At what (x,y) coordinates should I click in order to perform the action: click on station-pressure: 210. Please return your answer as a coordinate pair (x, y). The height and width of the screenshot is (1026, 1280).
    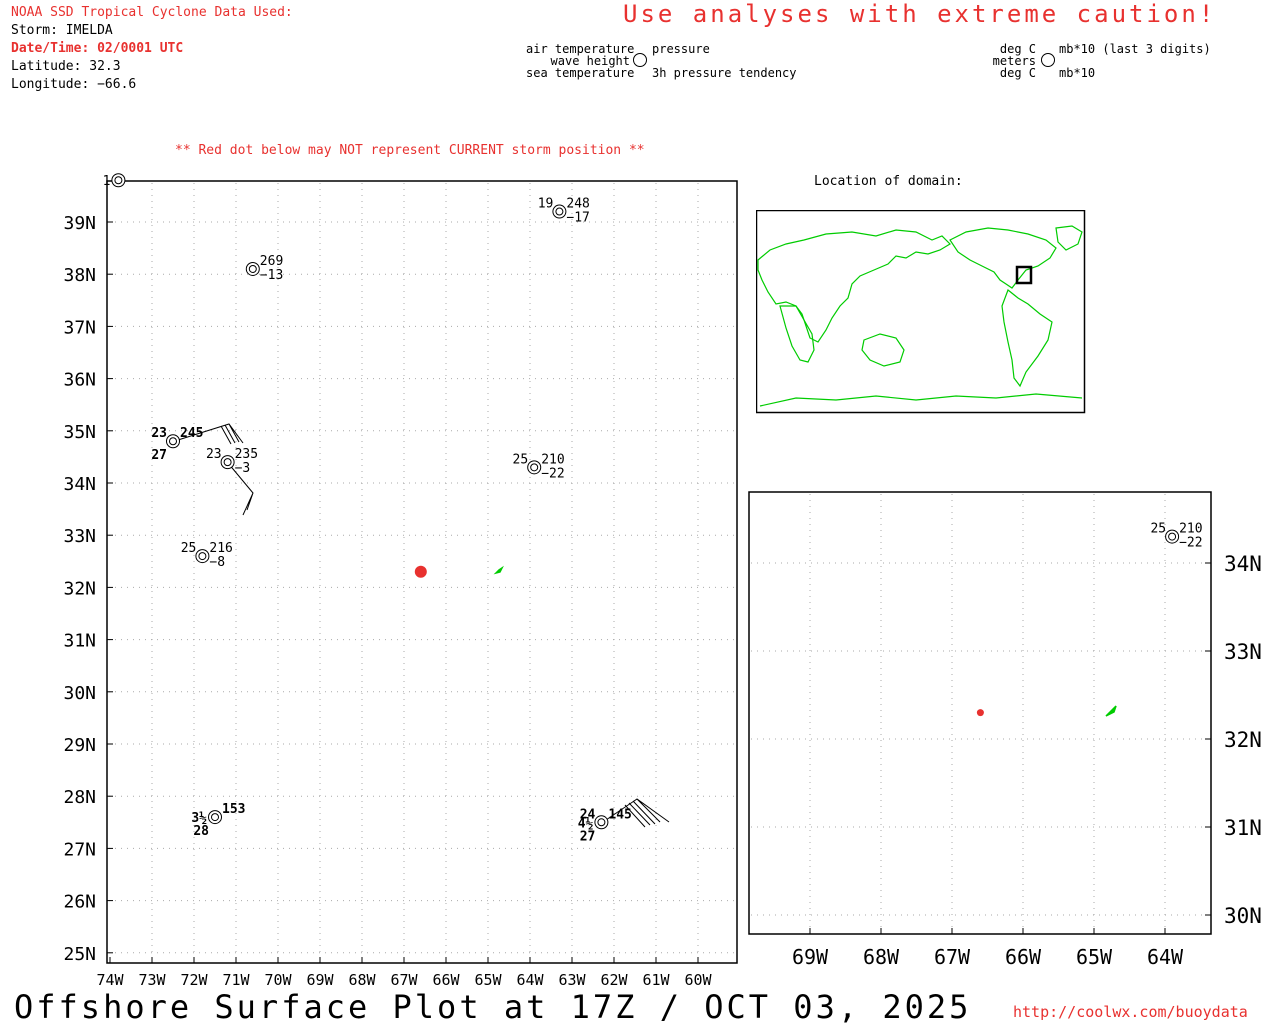
    Looking at the image, I should click on (1190, 529).